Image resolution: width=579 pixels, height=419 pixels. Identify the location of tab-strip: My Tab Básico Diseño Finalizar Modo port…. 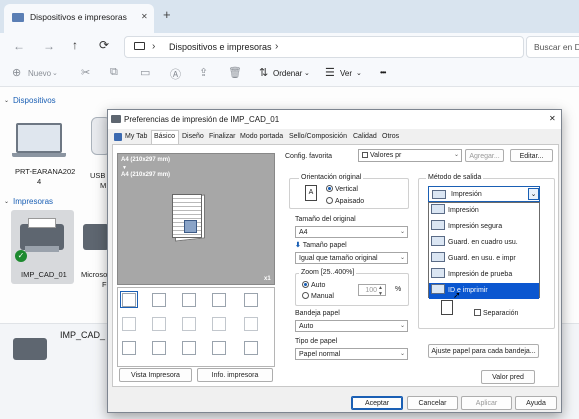
(334, 137).